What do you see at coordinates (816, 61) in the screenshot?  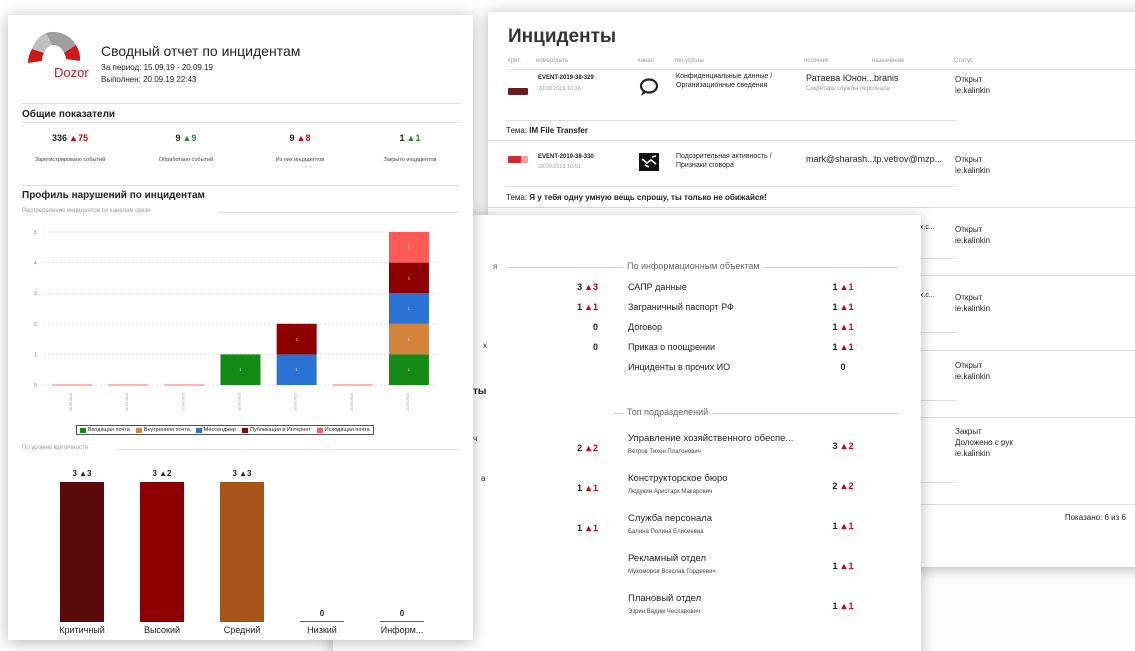 I see `col-header-source: источник` at bounding box center [816, 61].